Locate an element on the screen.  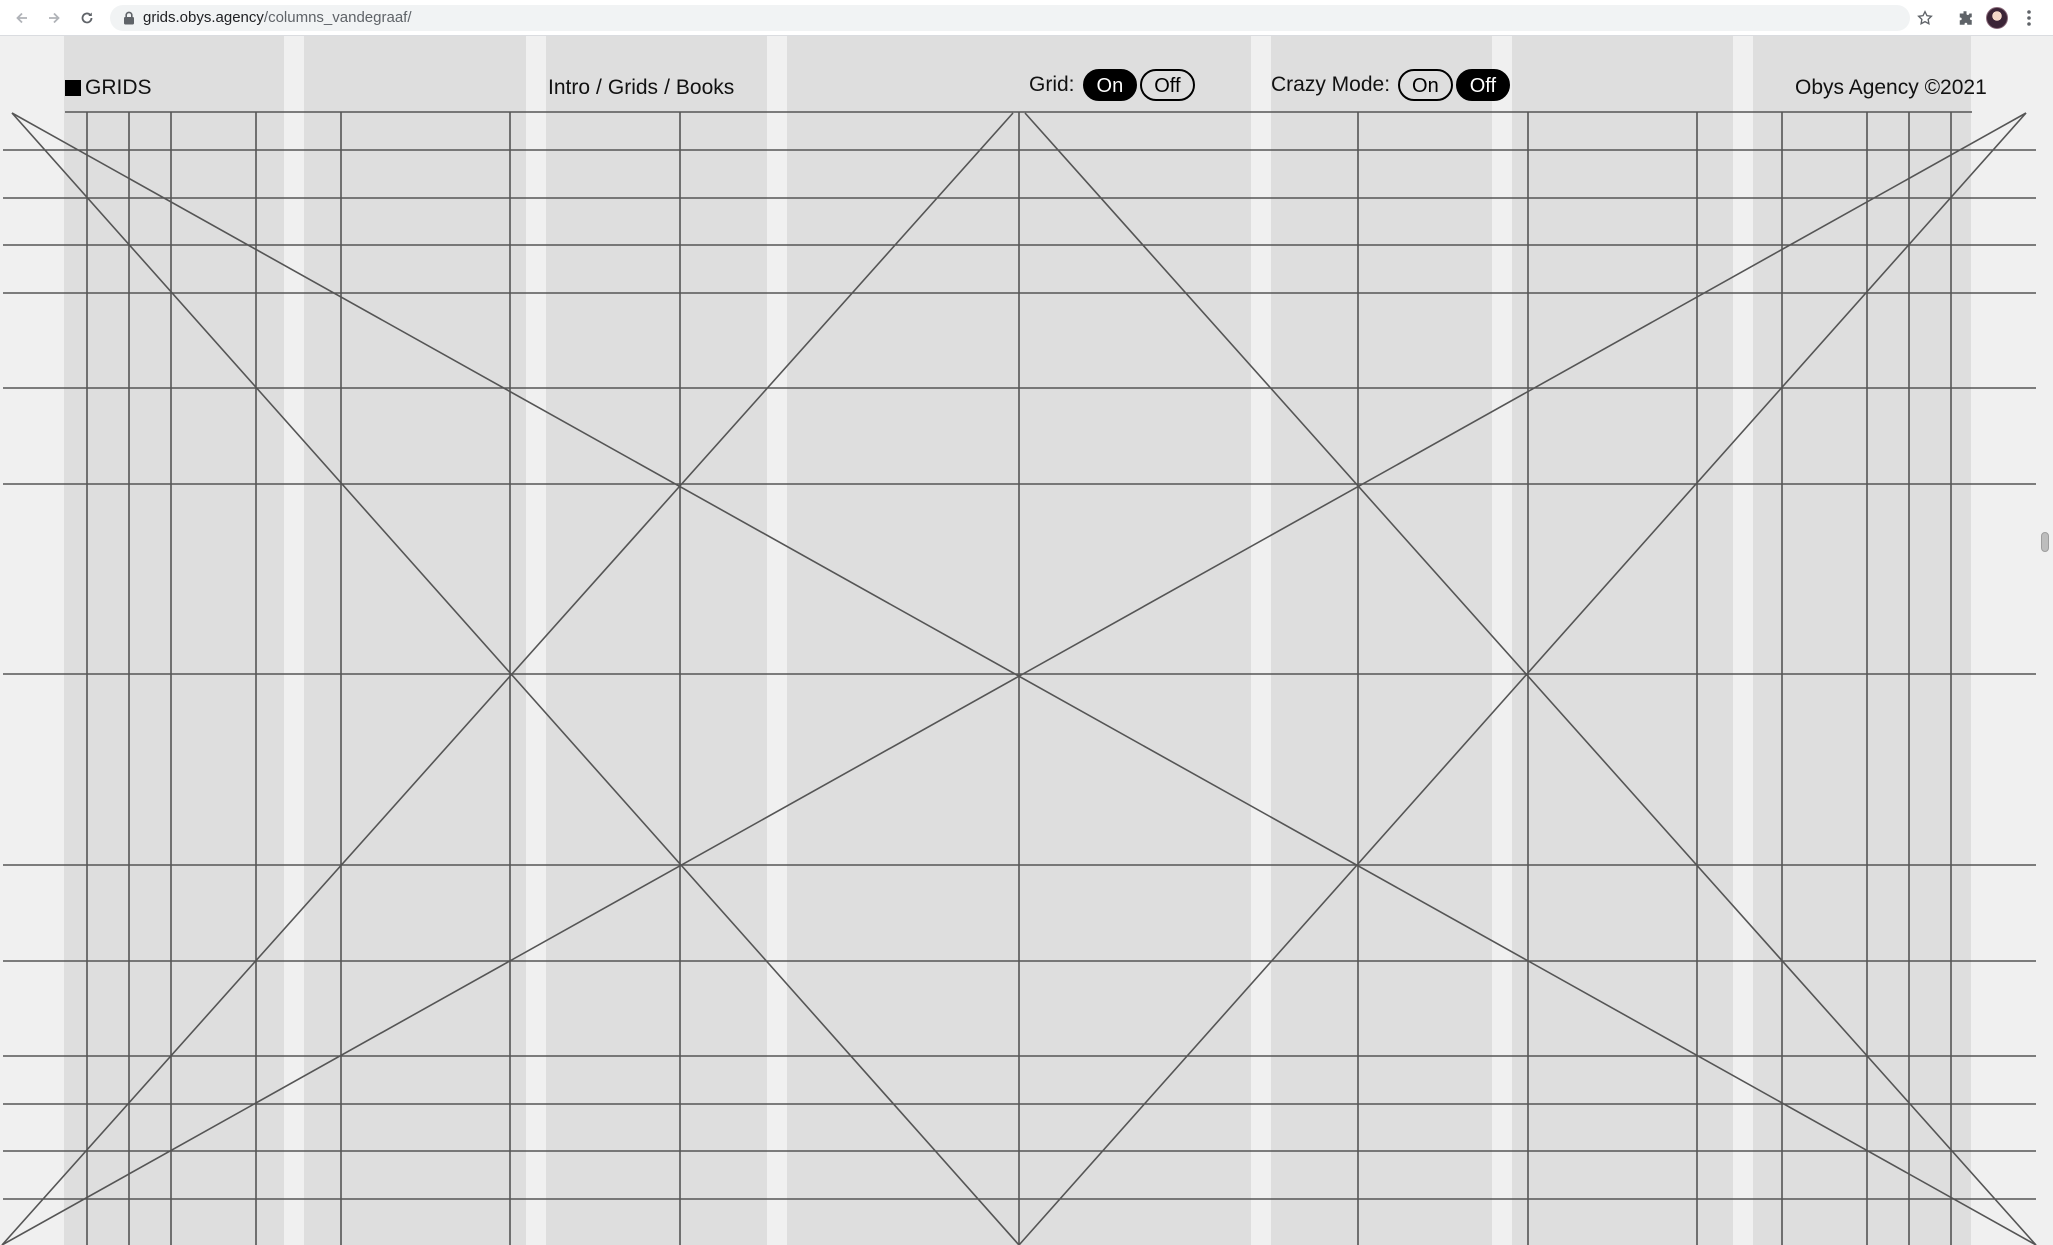
site-logo: GRIDS is located at coordinates (108, 88).